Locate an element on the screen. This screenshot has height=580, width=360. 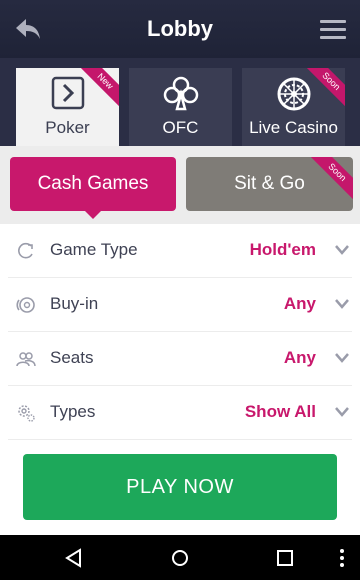
filter-game-type: Game Type Hold'em is located at coordinates (180, 251).